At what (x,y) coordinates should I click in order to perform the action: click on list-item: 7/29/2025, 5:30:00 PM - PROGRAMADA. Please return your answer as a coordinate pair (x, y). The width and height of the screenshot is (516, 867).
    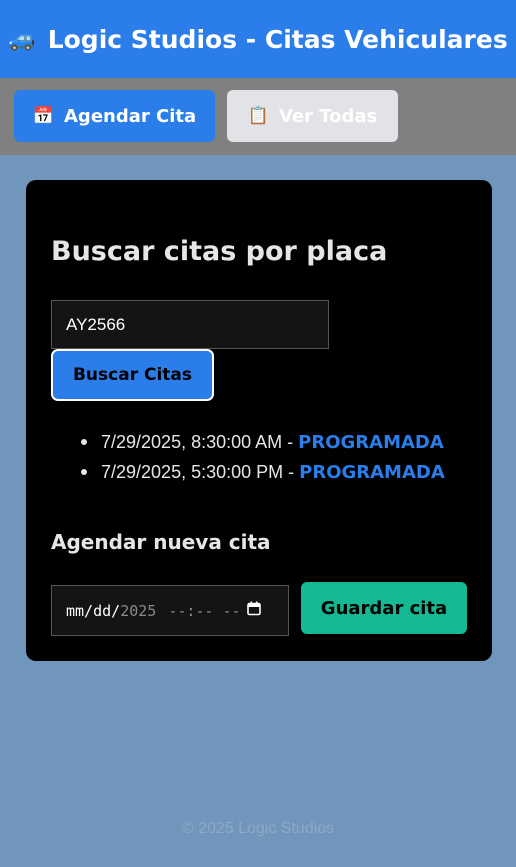
    Looking at the image, I should click on (263, 475).